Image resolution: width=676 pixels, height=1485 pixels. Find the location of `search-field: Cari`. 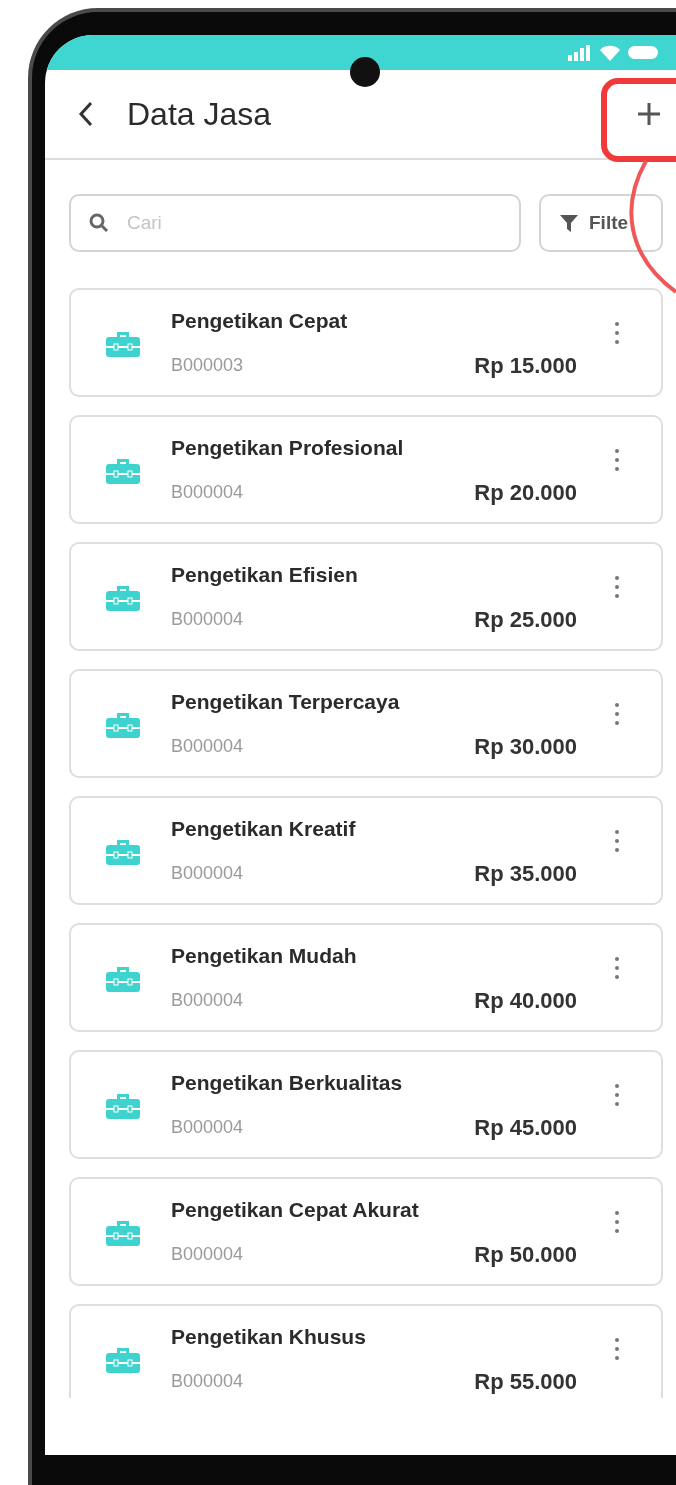

search-field: Cari is located at coordinates (295, 223).